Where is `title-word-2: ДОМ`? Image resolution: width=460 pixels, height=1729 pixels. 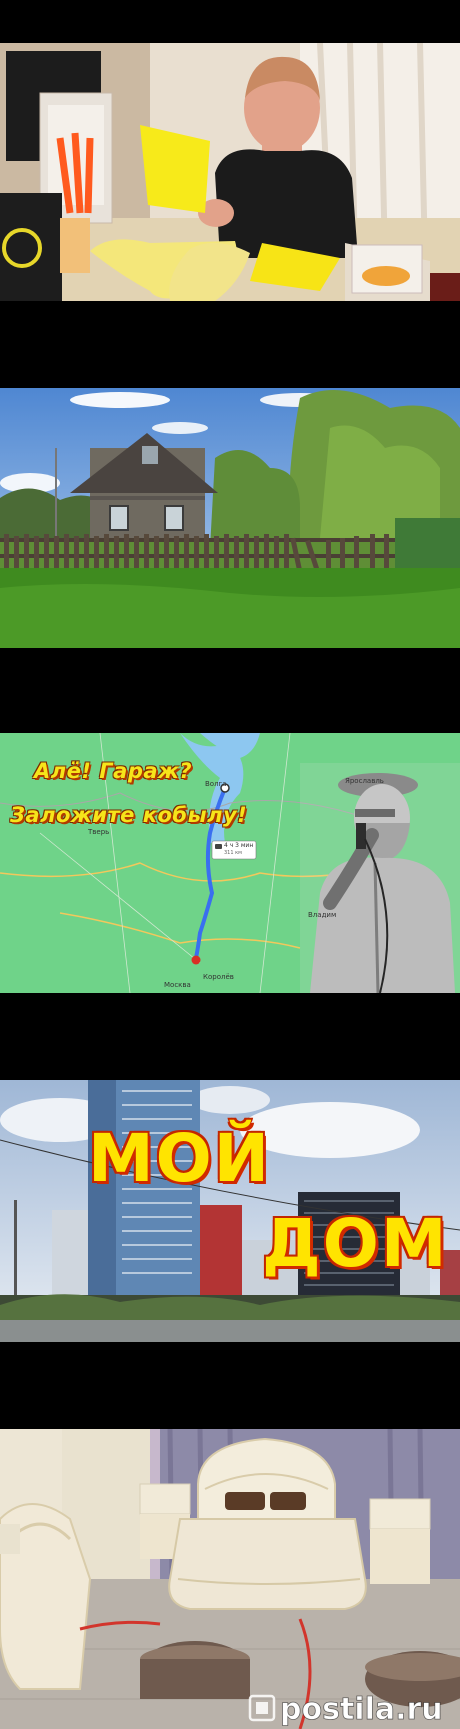 title-word-2: ДОМ is located at coordinates (355, 1243).